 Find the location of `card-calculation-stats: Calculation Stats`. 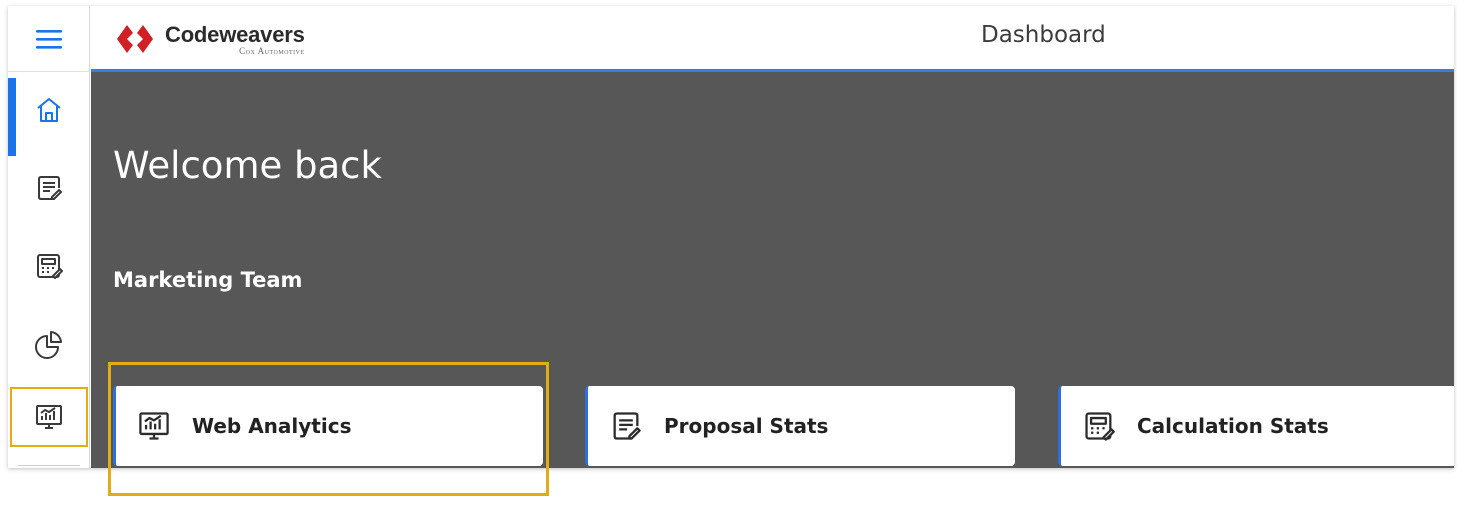

card-calculation-stats: Calculation Stats is located at coordinates (1256, 426).